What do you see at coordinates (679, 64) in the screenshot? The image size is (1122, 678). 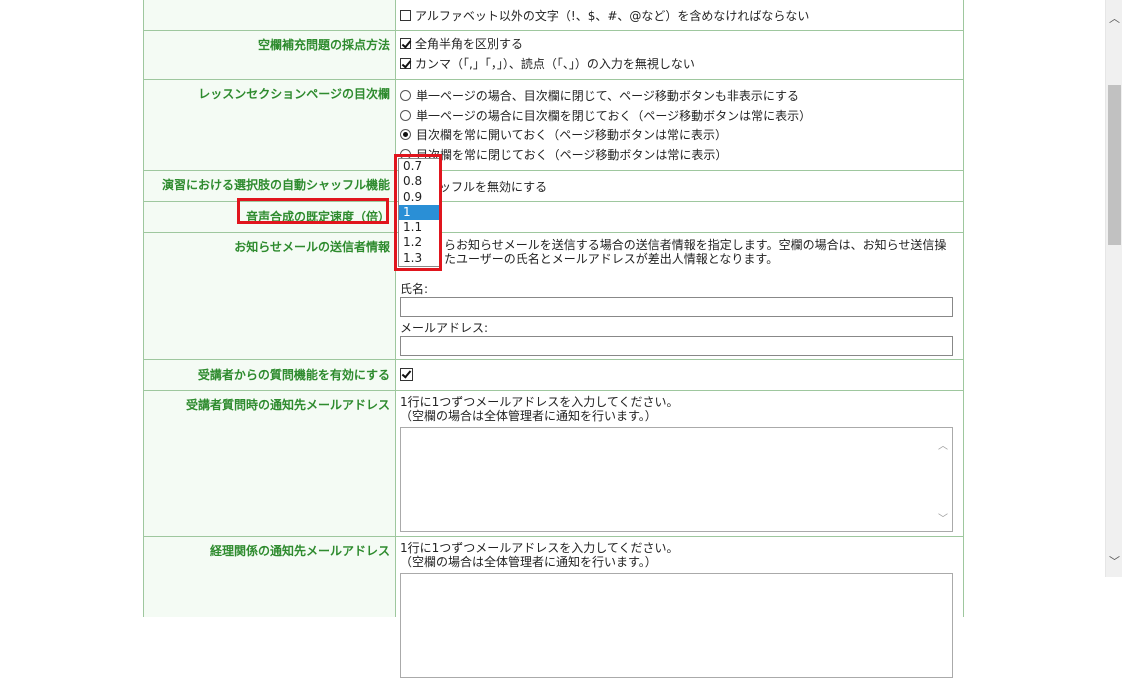 I see `comma-option: カンマ（「,」「，」）、読点（「、」）の入力を無視しない` at bounding box center [679, 64].